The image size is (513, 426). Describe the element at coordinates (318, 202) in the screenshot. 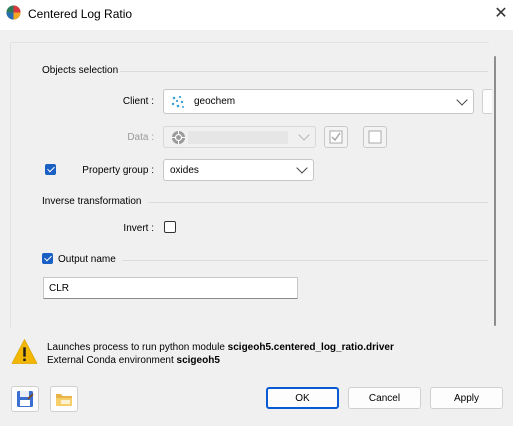

I see `inverse-transformation-divider` at that location.